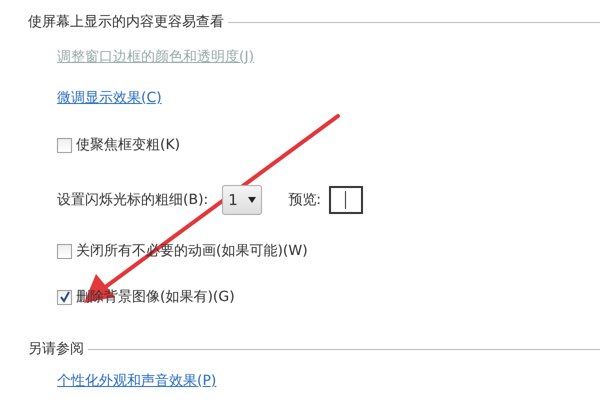 The image size is (600, 400). I want to click on caret-icon, so click(252, 200).